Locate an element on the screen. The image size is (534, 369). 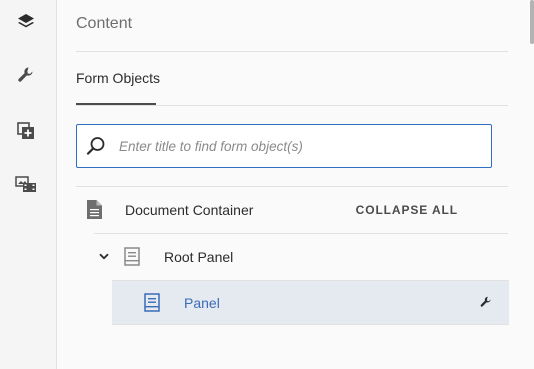
tree-row-panel: Panel is located at coordinates (310, 302).